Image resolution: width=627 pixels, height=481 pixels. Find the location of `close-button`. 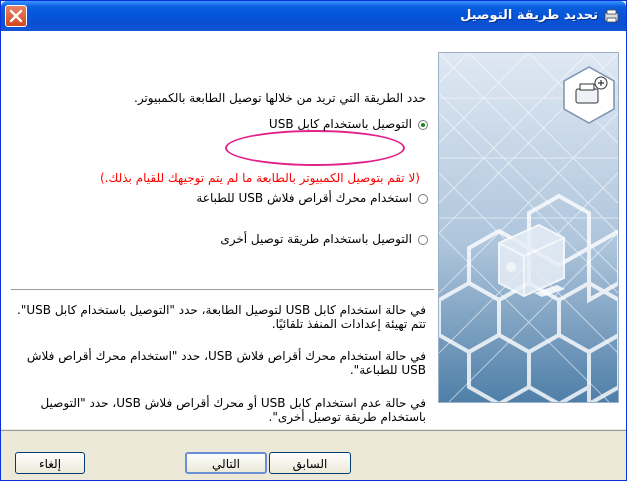

close-button is located at coordinates (16, 16).